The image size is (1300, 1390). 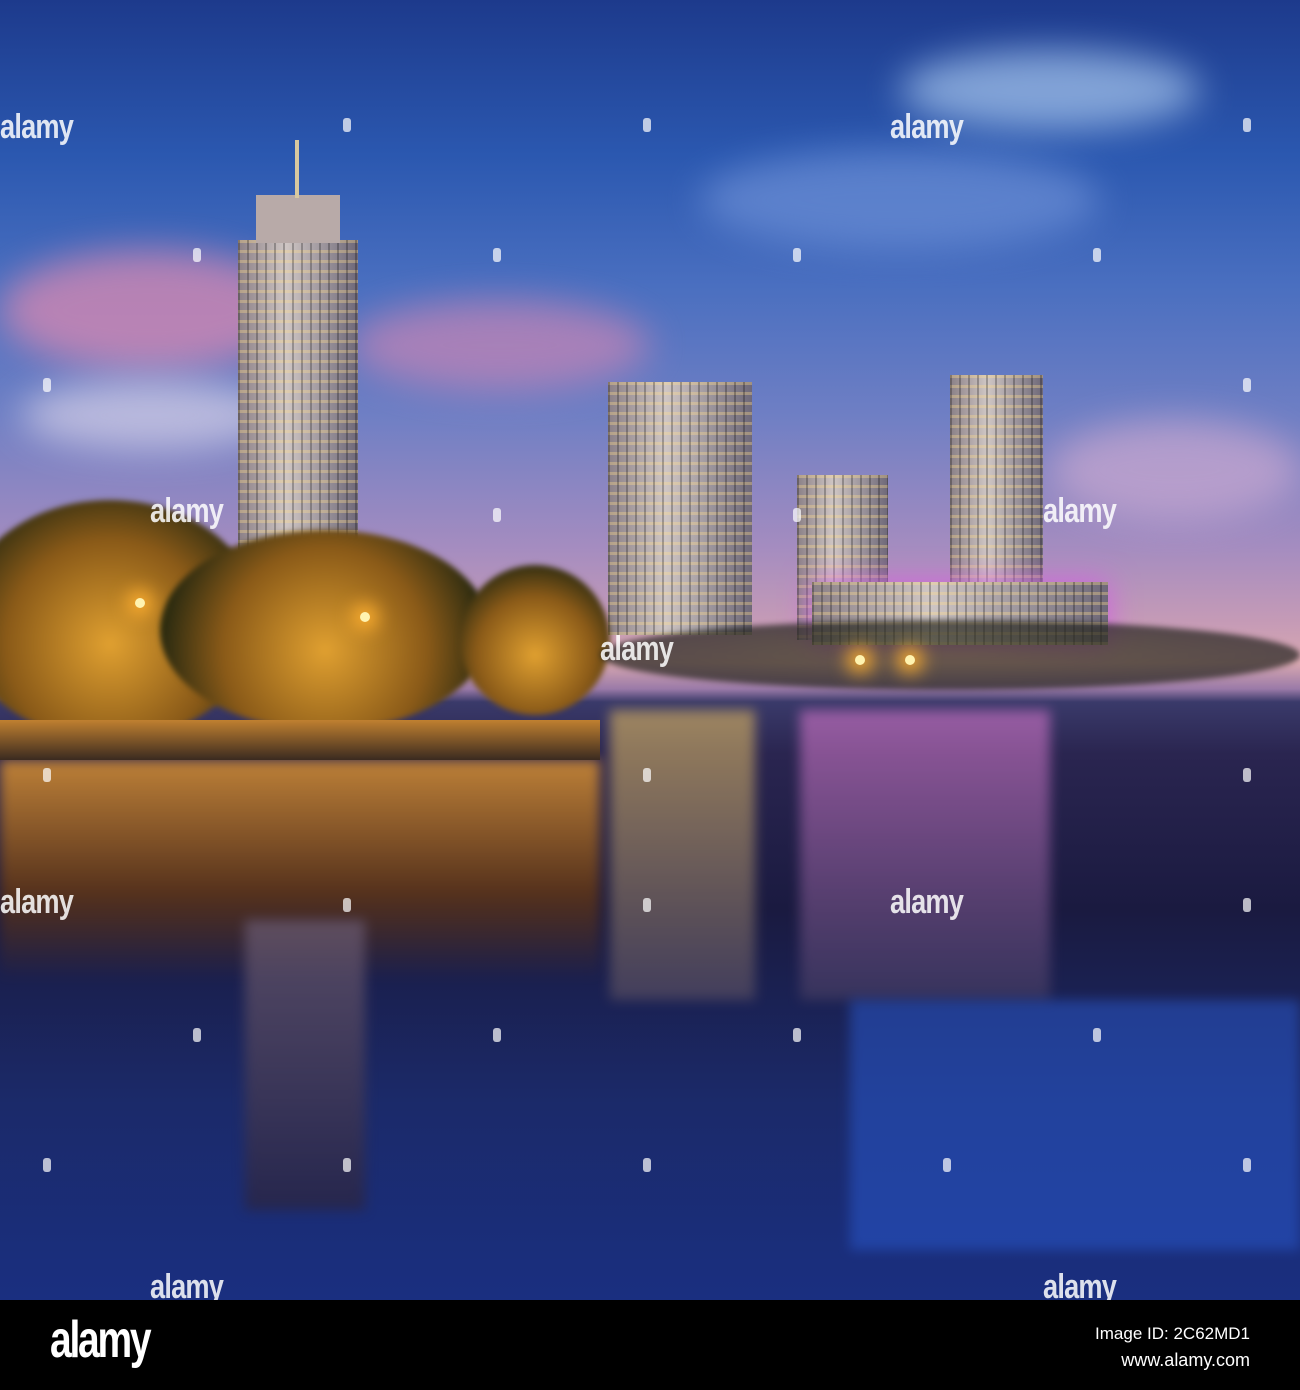 What do you see at coordinates (650, 1345) in the screenshot?
I see `footer-bar: alamy Image ID: 2C62MD1 www.alamy.com` at bounding box center [650, 1345].